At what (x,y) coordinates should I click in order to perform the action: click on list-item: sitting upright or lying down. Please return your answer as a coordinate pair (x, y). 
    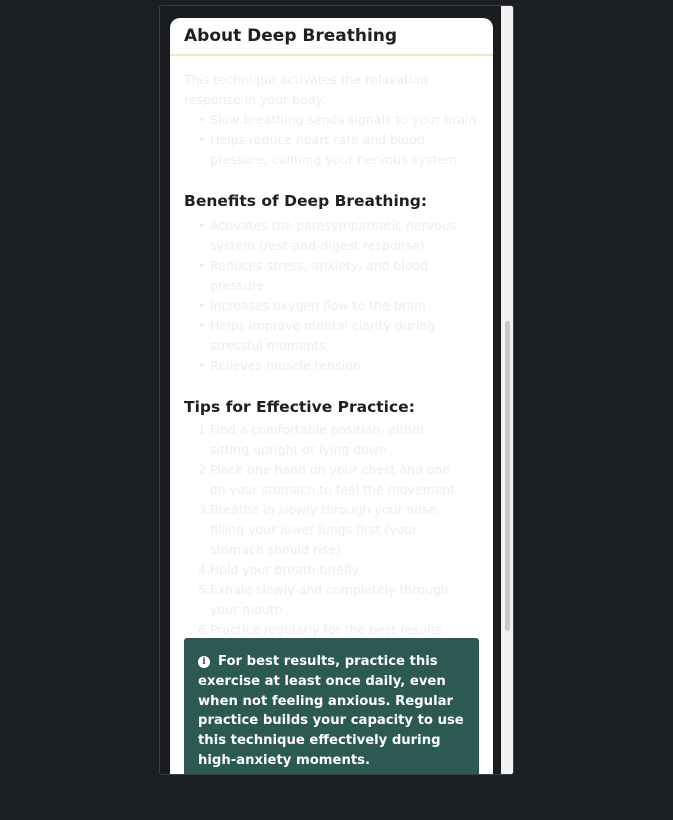
    Looking at the image, I should click on (298, 449).